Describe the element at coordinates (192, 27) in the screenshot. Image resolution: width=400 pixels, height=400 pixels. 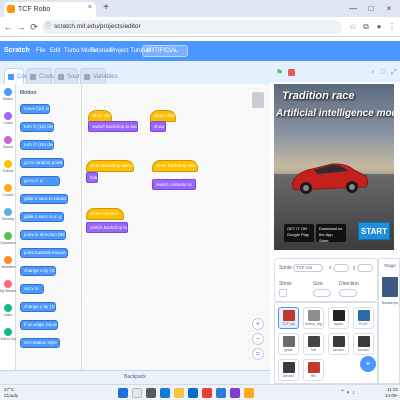
I see `url-input: ⓘ scratch.mit.edu/projects/editor` at that location.